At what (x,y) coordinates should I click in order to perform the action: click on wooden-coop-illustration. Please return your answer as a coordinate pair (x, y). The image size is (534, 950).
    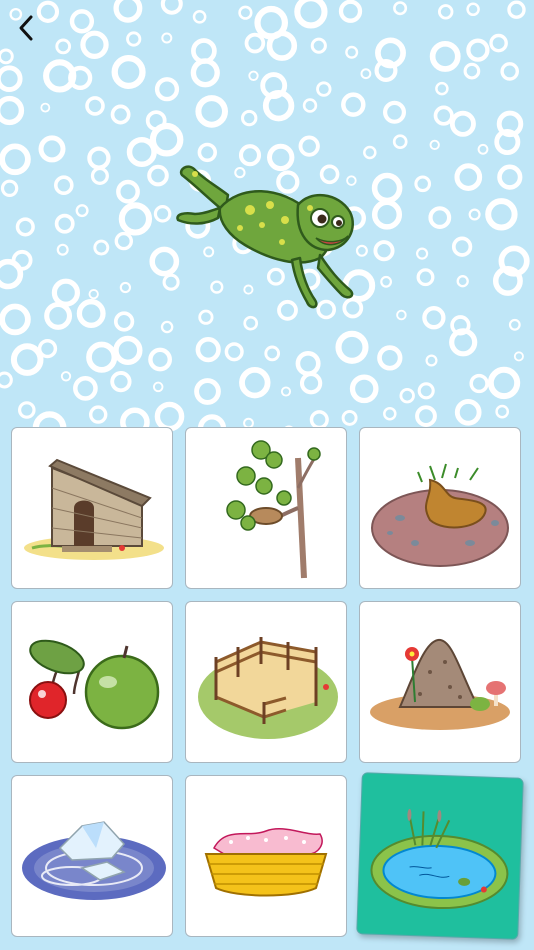
    Looking at the image, I should click on (94, 509).